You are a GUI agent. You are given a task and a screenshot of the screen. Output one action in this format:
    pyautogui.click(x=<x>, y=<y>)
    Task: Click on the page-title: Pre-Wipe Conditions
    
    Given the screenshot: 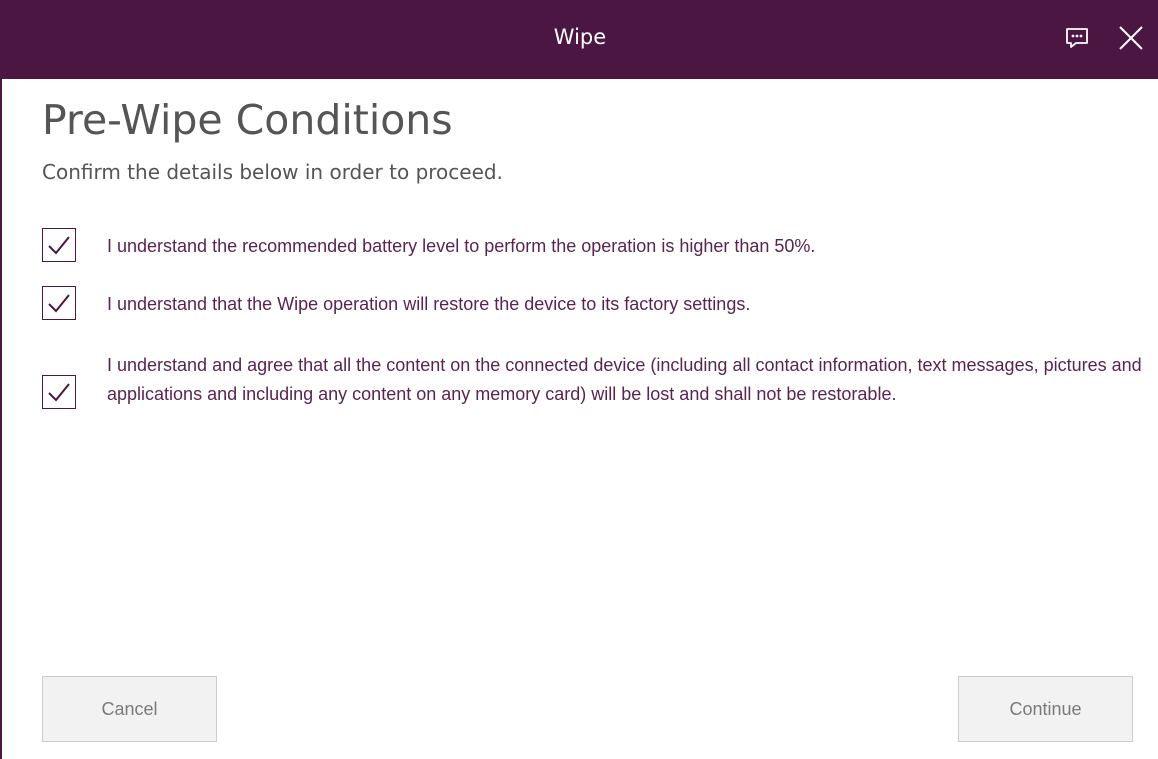 What is the action you would take?
    pyautogui.click(x=247, y=120)
    